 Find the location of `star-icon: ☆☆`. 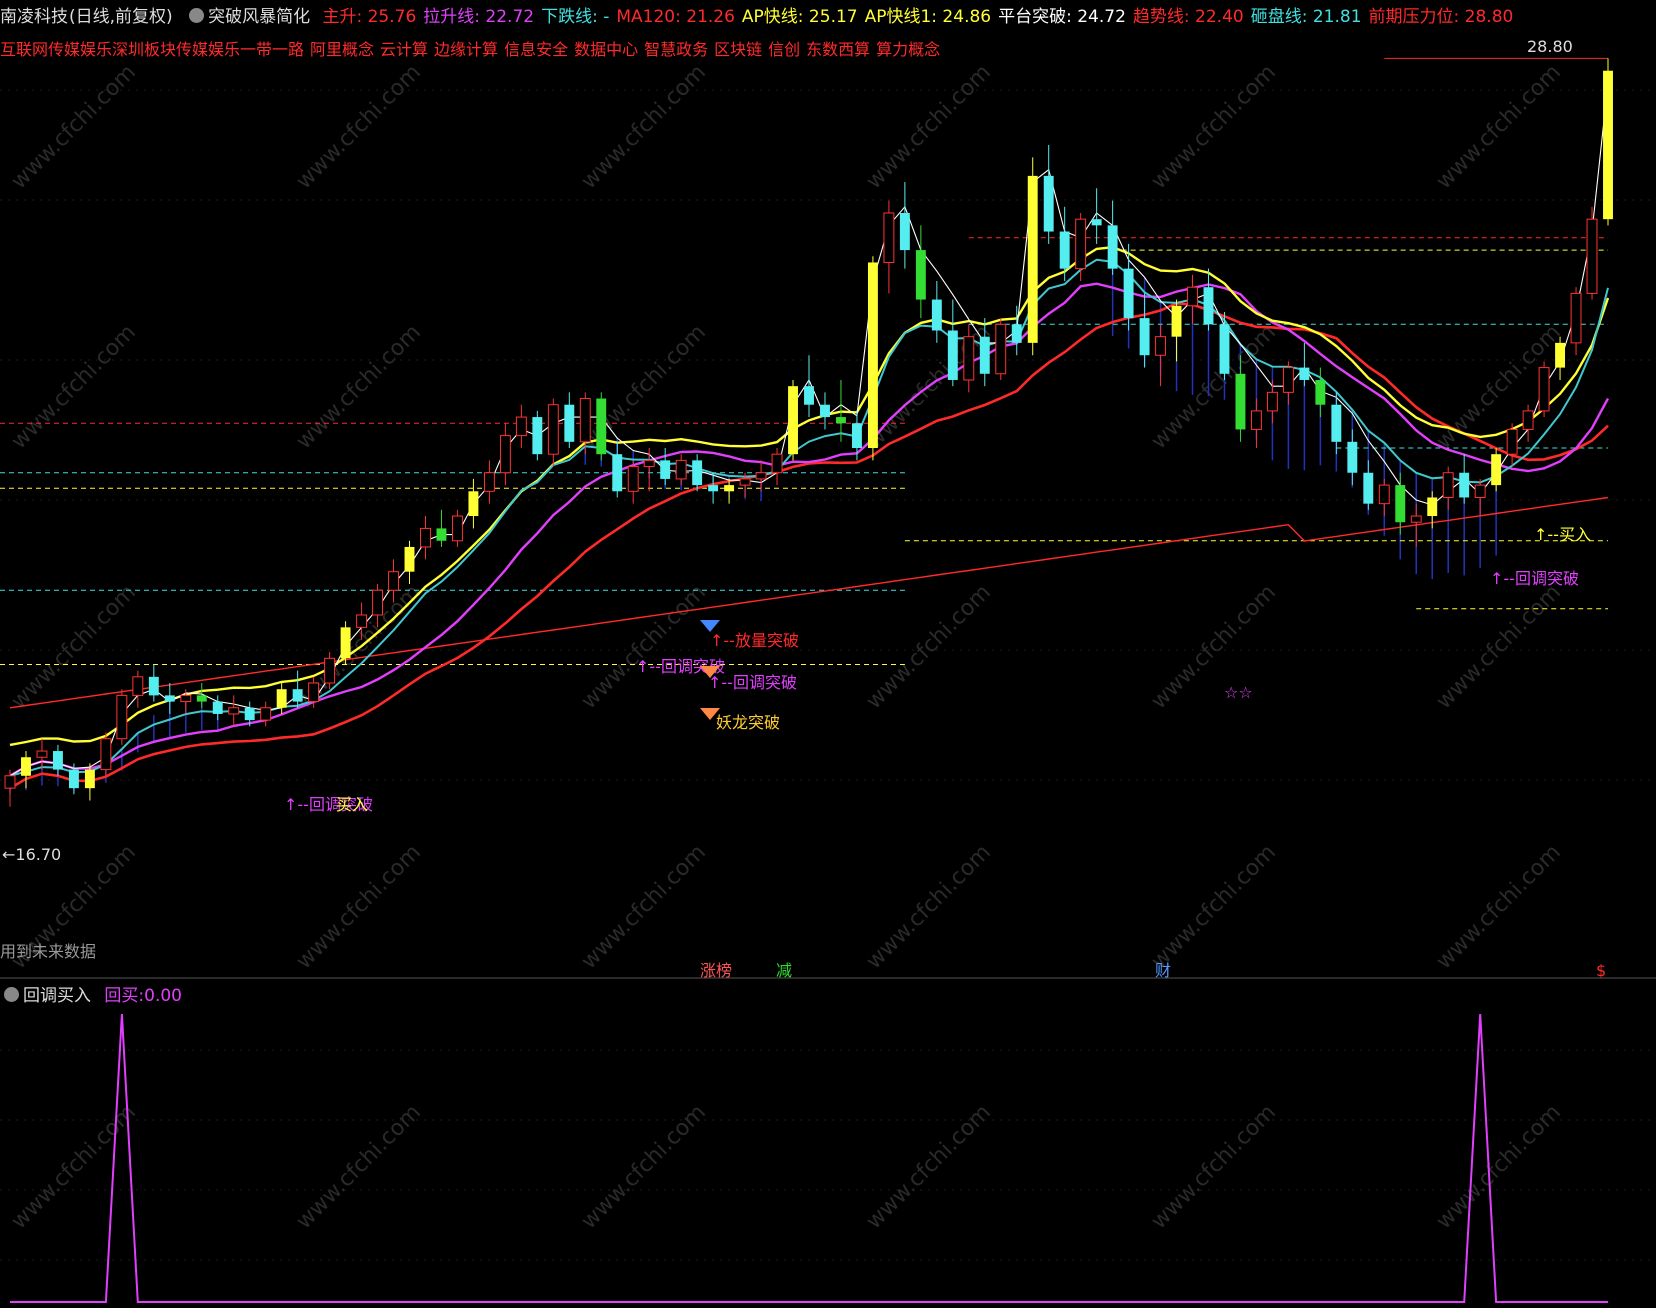

star-icon: ☆☆ is located at coordinates (1238, 692).